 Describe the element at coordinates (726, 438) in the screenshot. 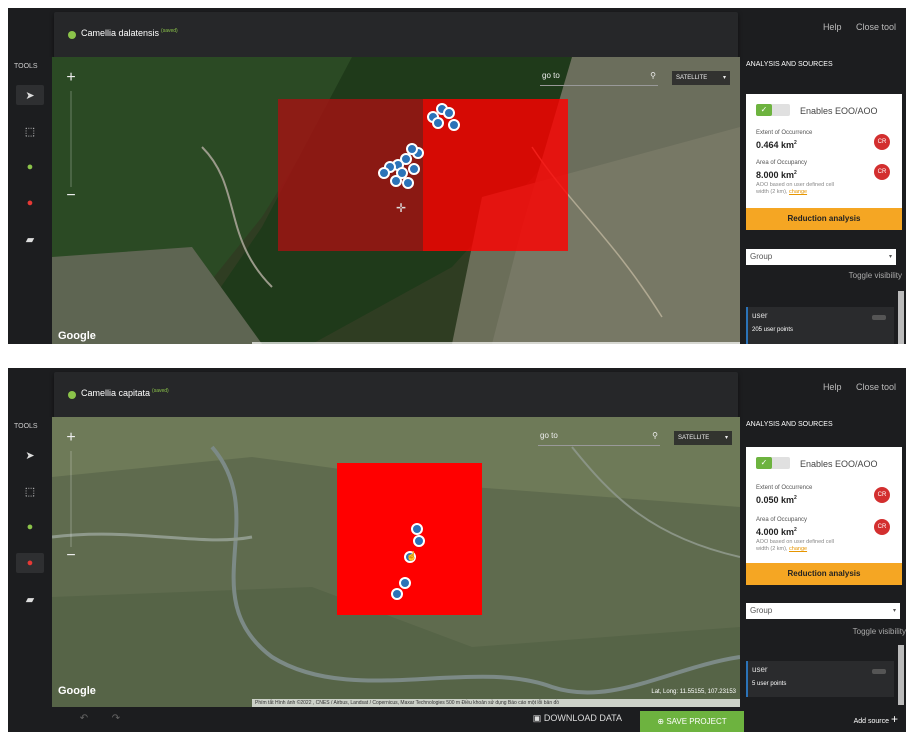

I see `chevron-down-icon: ▾` at that location.